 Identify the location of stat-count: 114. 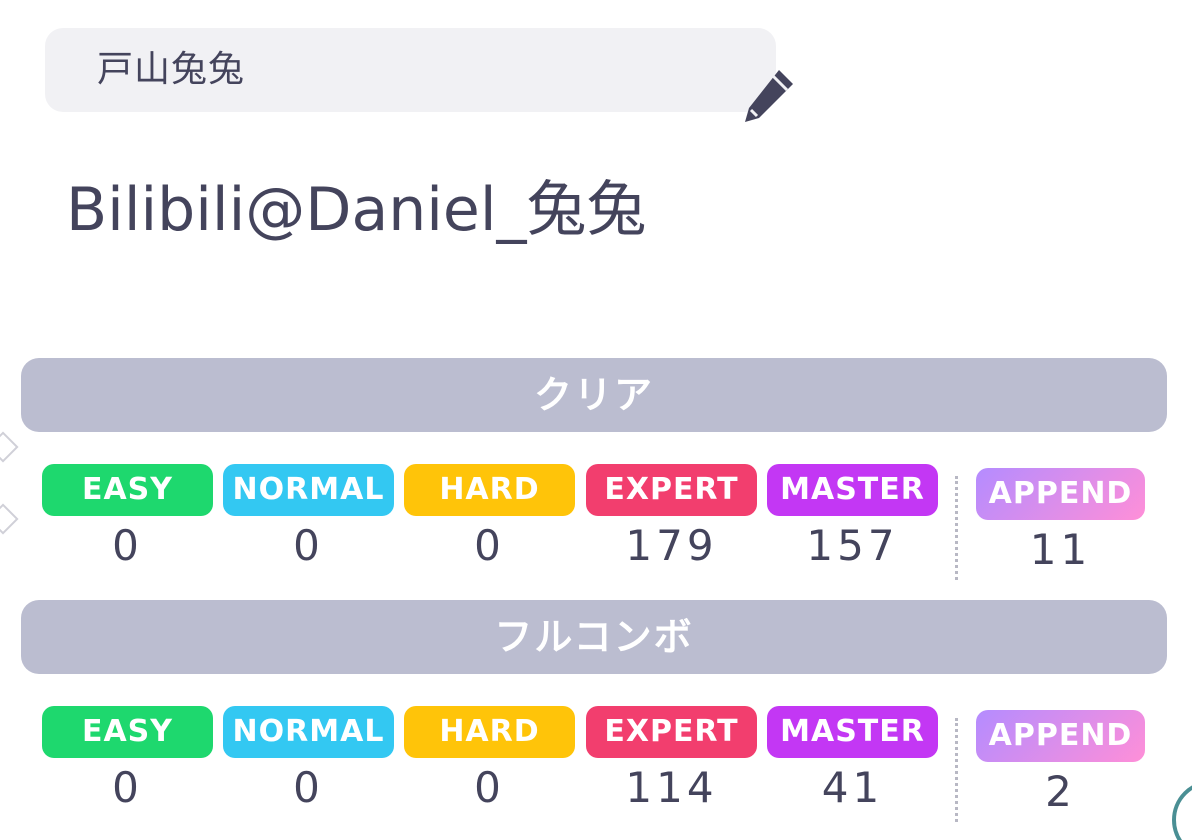
(671, 787).